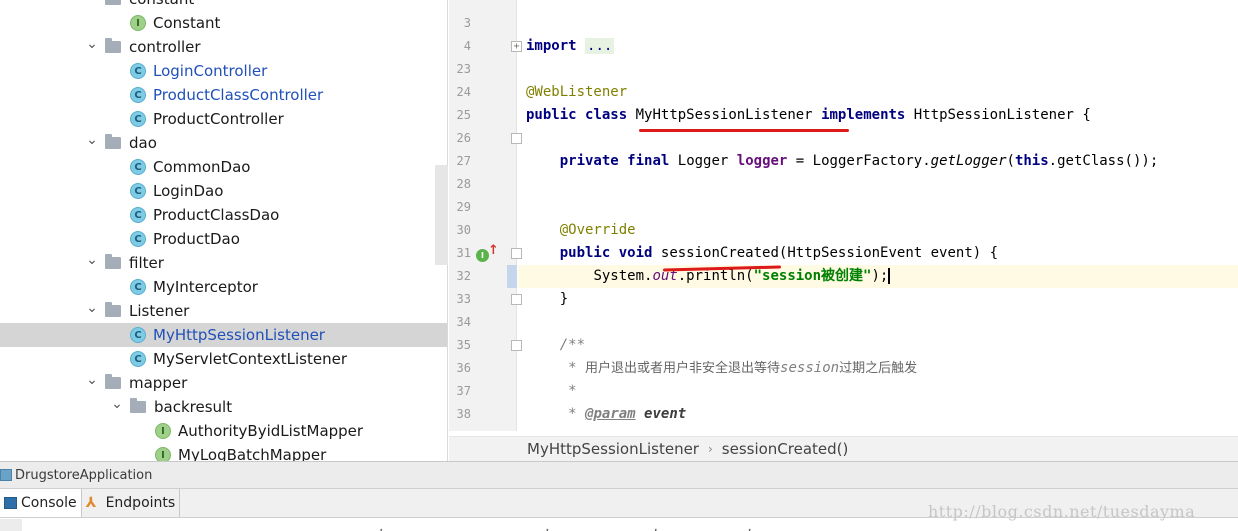 The image size is (1238, 531). I want to click on code-line-38: * @param event, so click(606, 414).